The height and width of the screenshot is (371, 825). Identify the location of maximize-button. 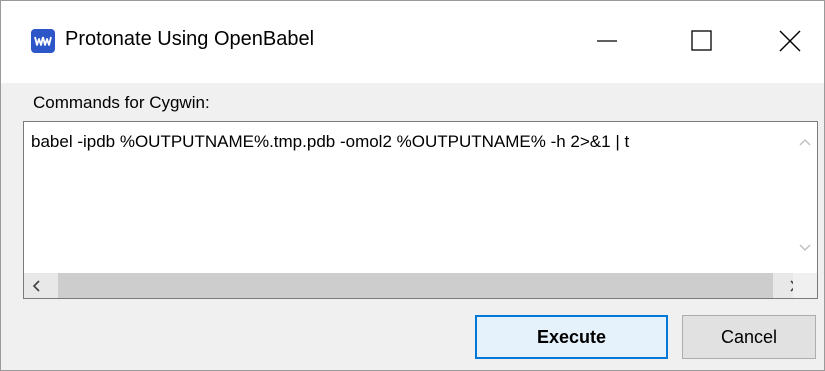
(701, 42).